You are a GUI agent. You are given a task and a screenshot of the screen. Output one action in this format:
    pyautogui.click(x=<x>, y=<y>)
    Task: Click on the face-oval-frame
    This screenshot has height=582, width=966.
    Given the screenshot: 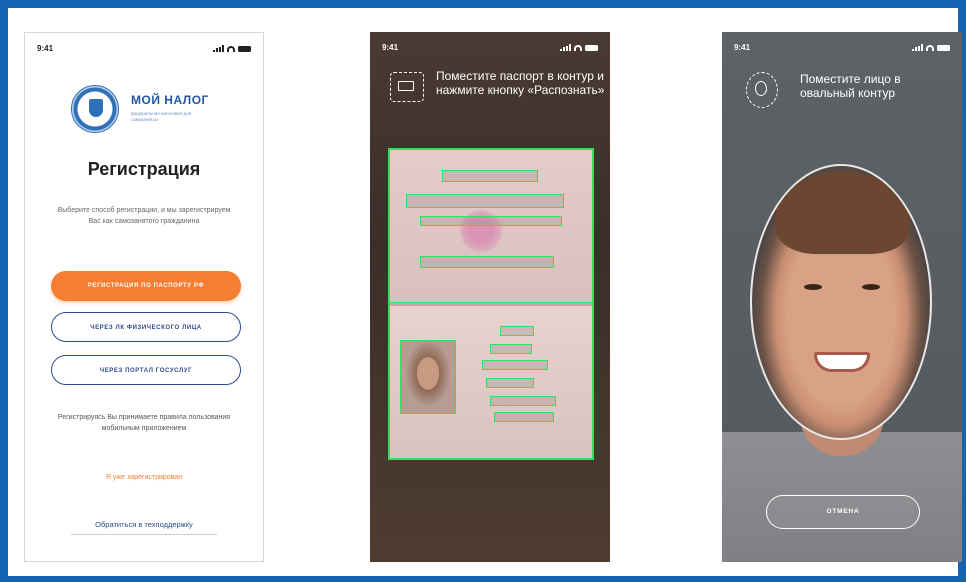 What is the action you would take?
    pyautogui.click(x=841, y=302)
    